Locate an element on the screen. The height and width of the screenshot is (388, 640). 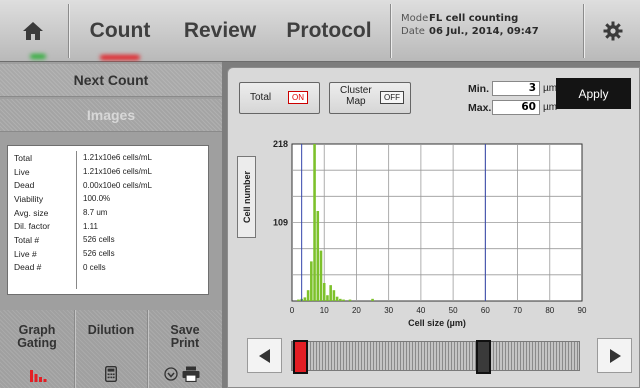
x-tick-label: 40 is located at coordinates (420, 310).